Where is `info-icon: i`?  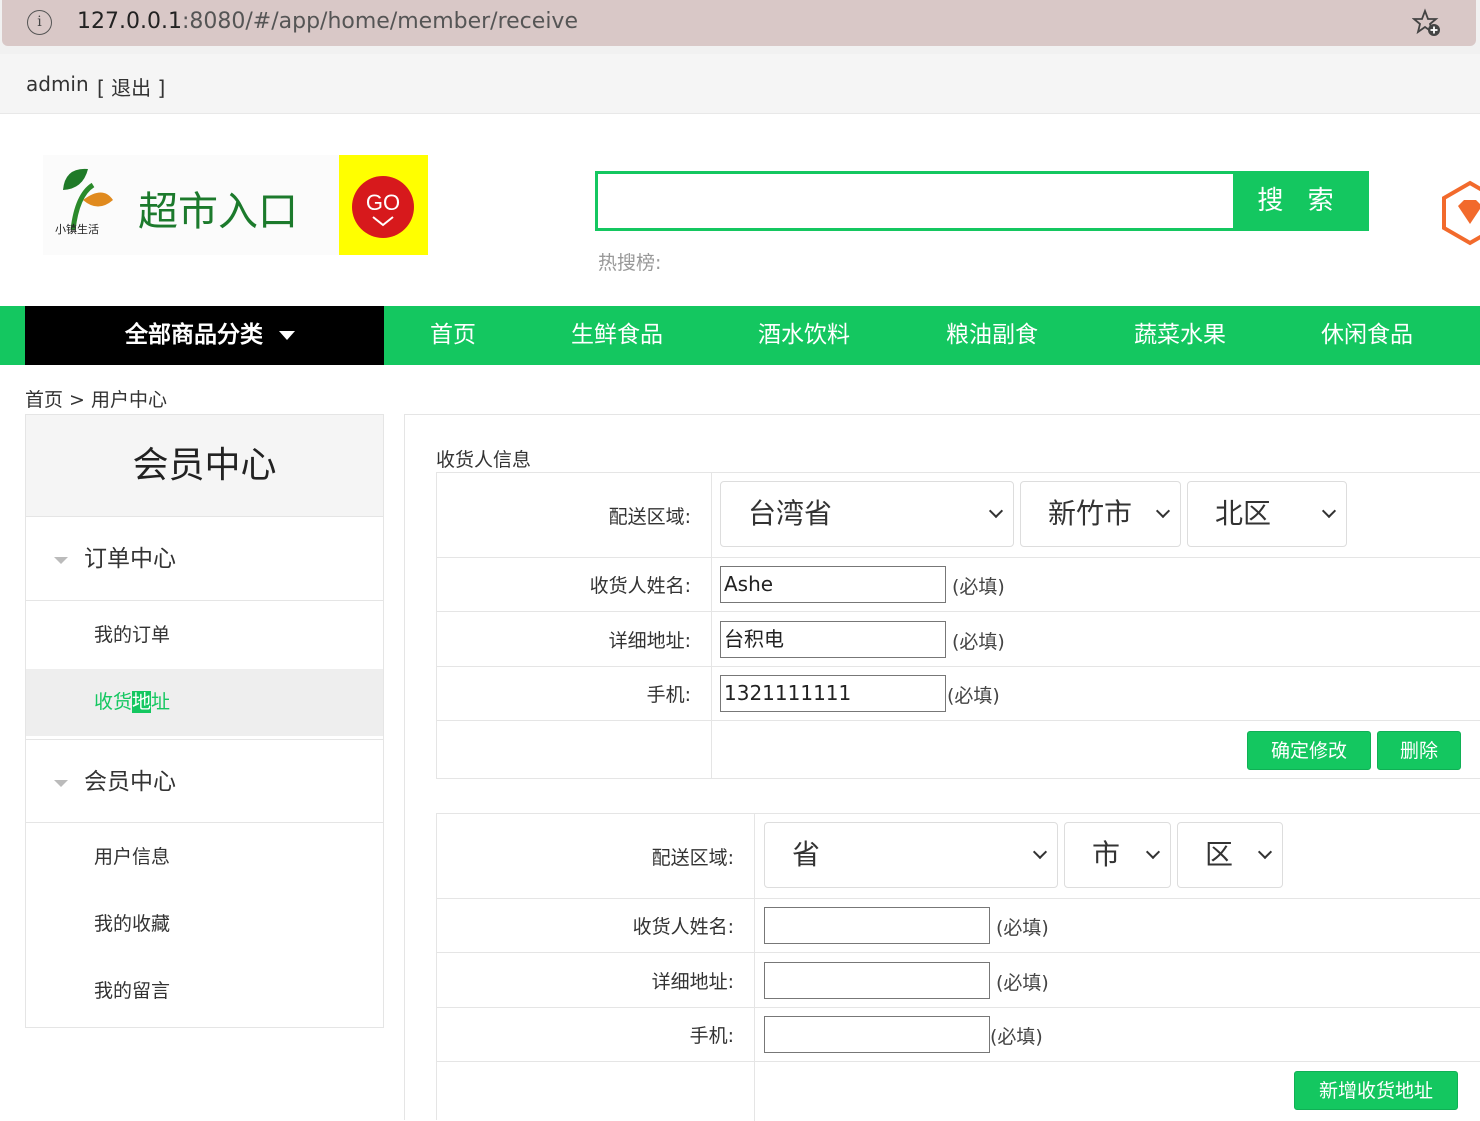 info-icon: i is located at coordinates (39, 22).